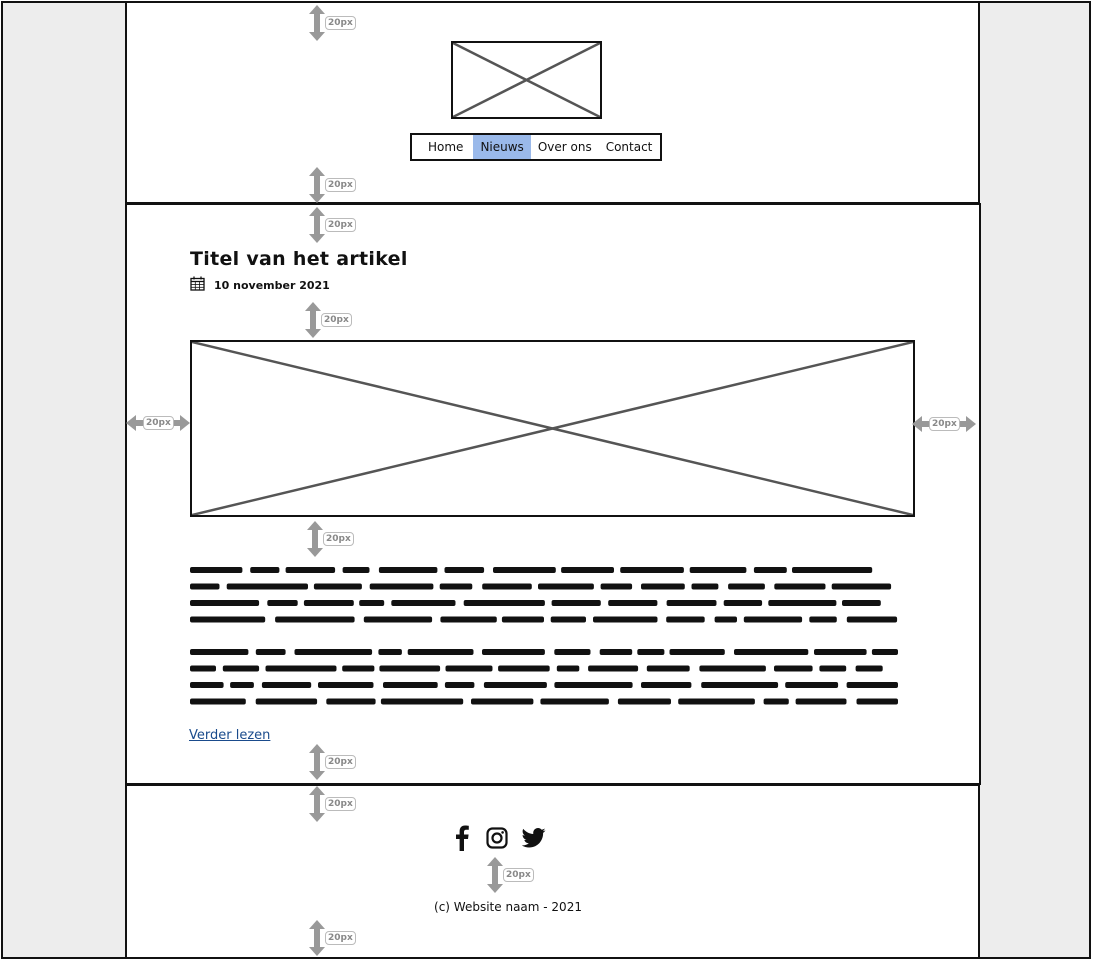  Describe the element at coordinates (272, 285) in the screenshot. I see `article-date: 10 november 2021` at that location.